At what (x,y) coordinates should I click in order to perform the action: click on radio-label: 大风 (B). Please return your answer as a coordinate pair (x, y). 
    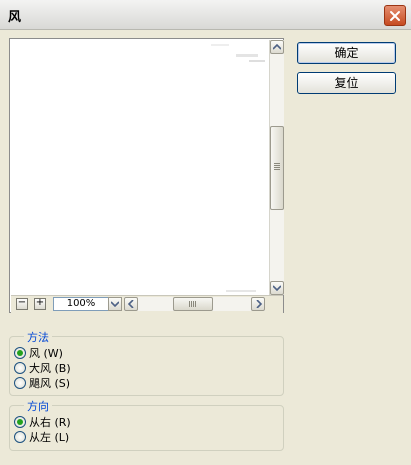
    Looking at the image, I should click on (50, 368).